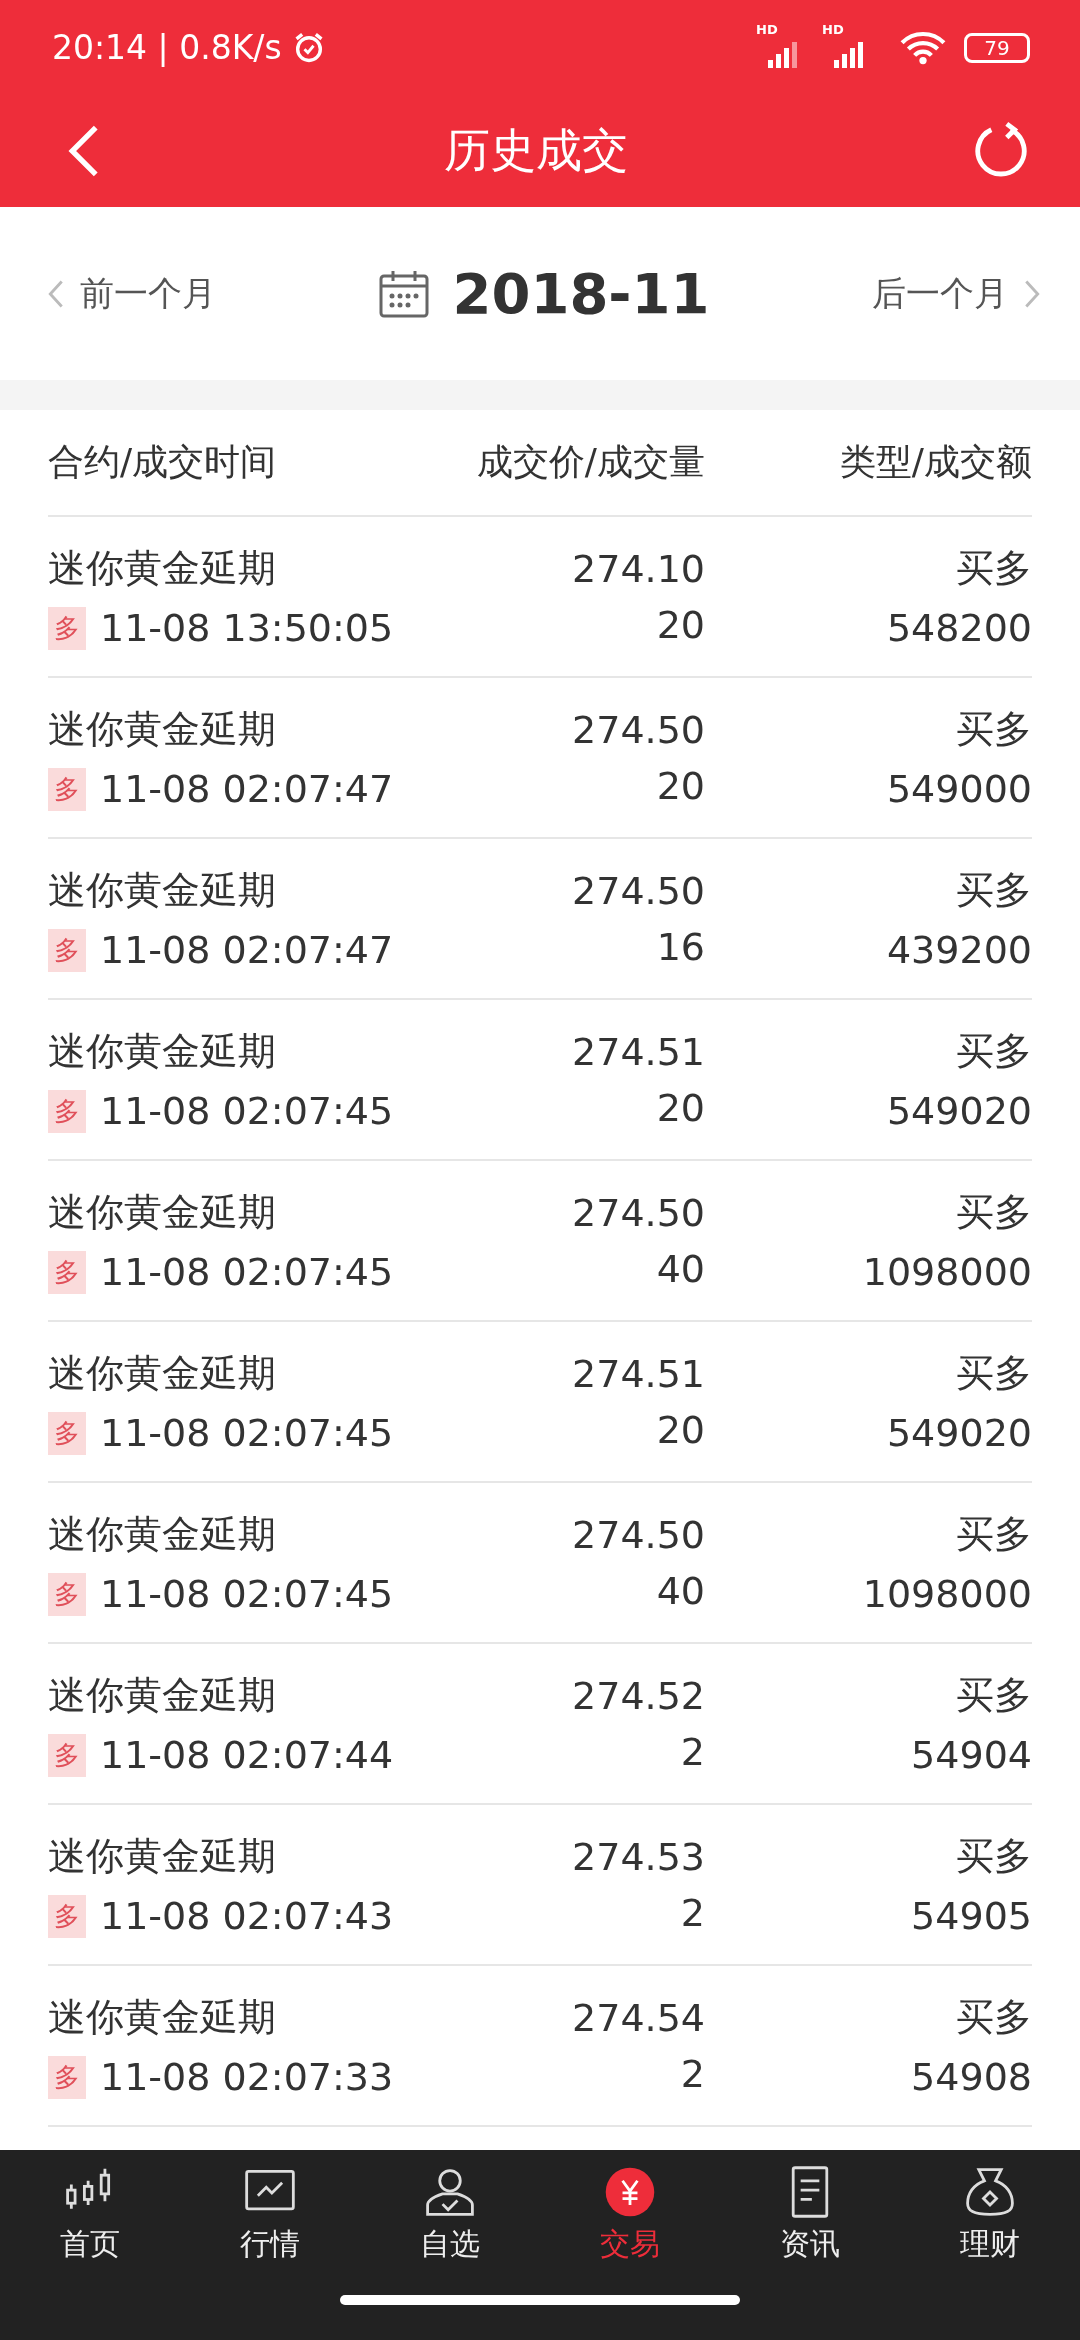 This screenshot has height=2340, width=1080. I want to click on chevron-left-icon, so click(56, 293).